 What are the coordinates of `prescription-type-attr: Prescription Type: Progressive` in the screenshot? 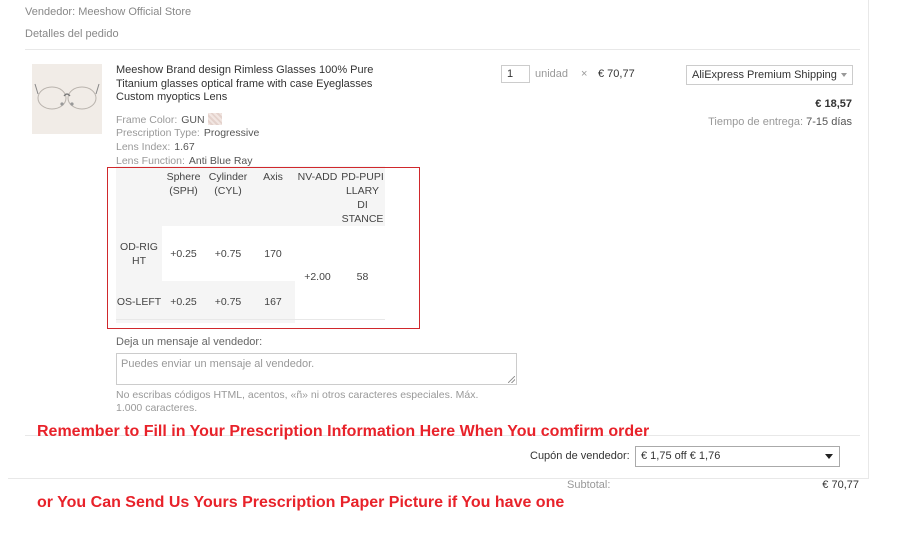 It's located at (187, 133).